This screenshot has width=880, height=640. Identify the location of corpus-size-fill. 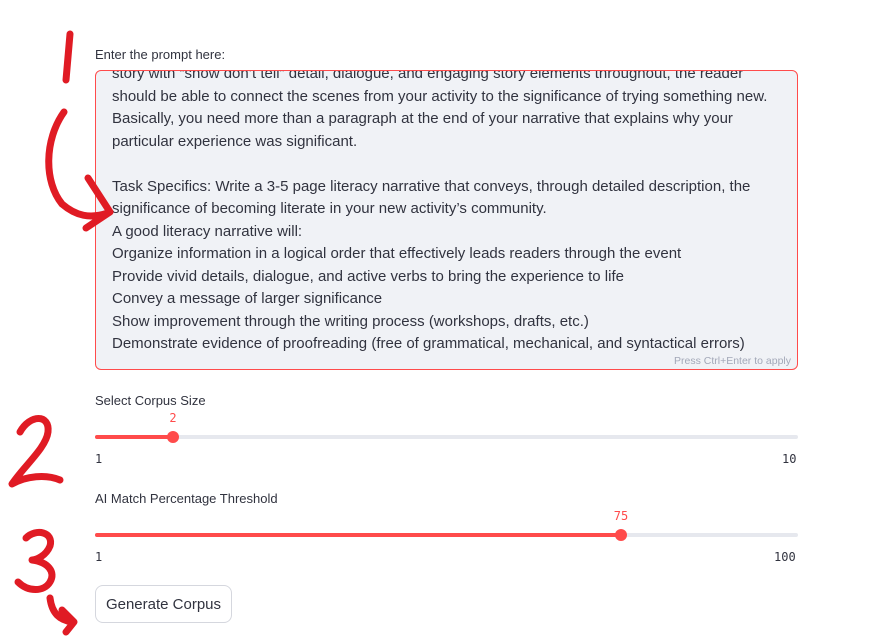
(134, 437).